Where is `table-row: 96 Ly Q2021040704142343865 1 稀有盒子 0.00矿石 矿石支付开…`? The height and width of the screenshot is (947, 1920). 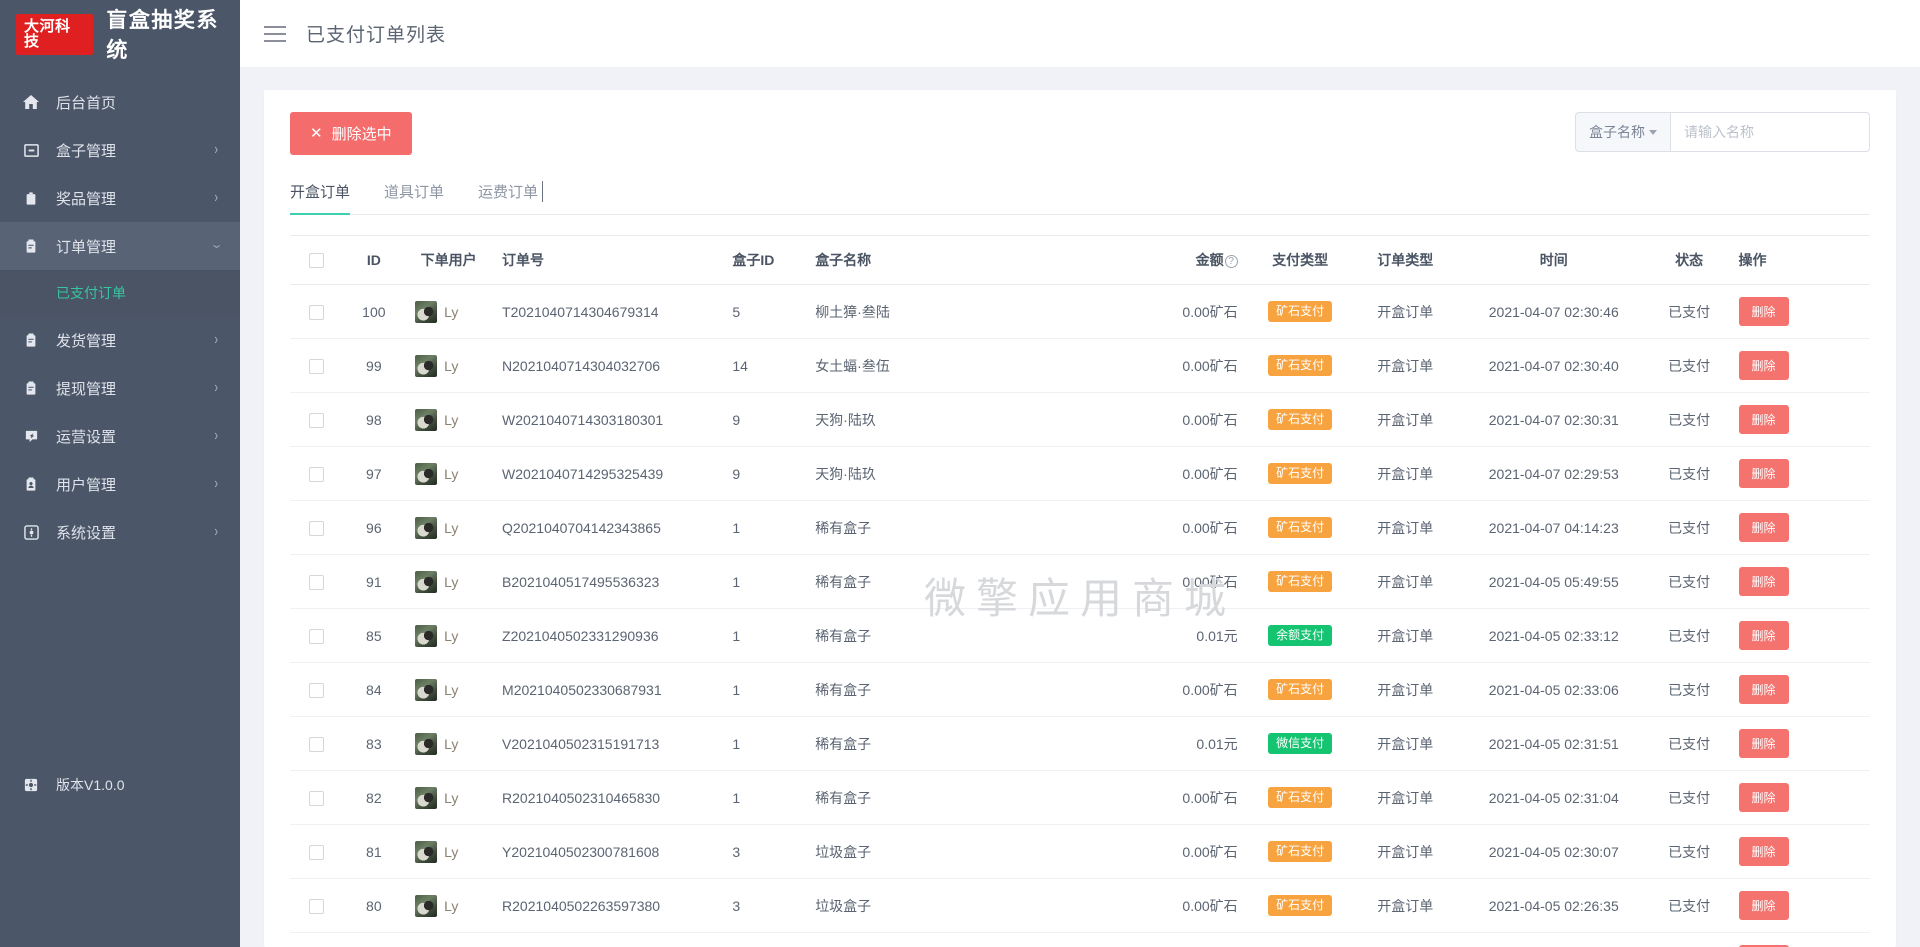 table-row: 96 Ly Q2021040704142343865 1 稀有盒子 0.00矿石 矿石支付开… is located at coordinates (1080, 527).